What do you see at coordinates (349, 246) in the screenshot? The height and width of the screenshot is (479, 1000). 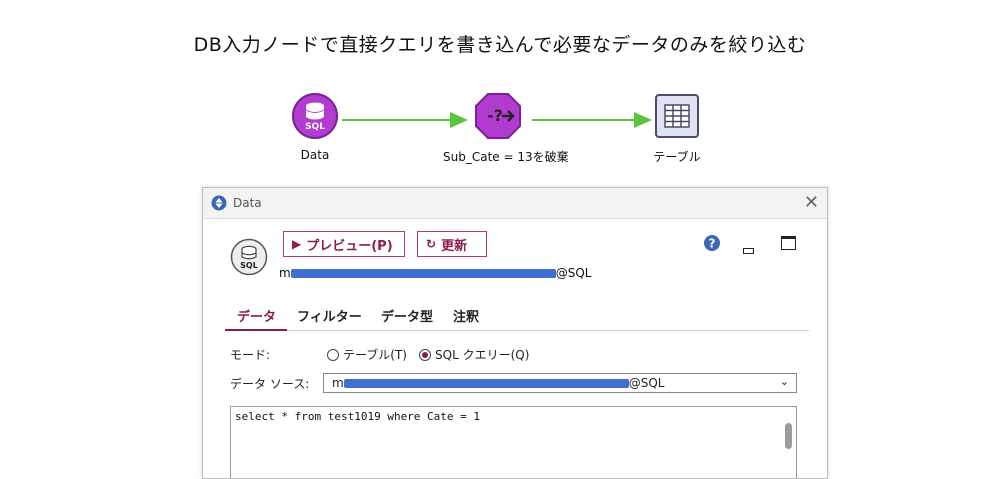 I see `preview-button-label: プレビュー(P)` at bounding box center [349, 246].